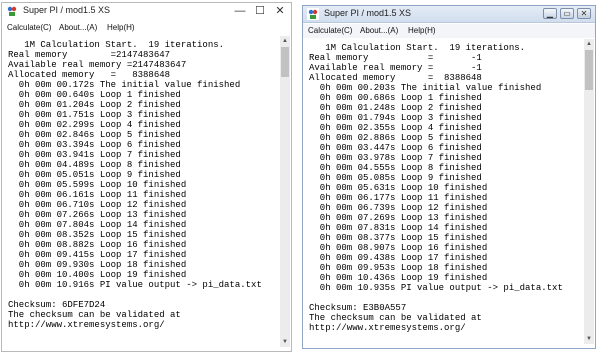 This screenshot has height=355, width=600. I want to click on output-line: 0h 00m 00.640s Loop 1 finished, so click(94, 95).